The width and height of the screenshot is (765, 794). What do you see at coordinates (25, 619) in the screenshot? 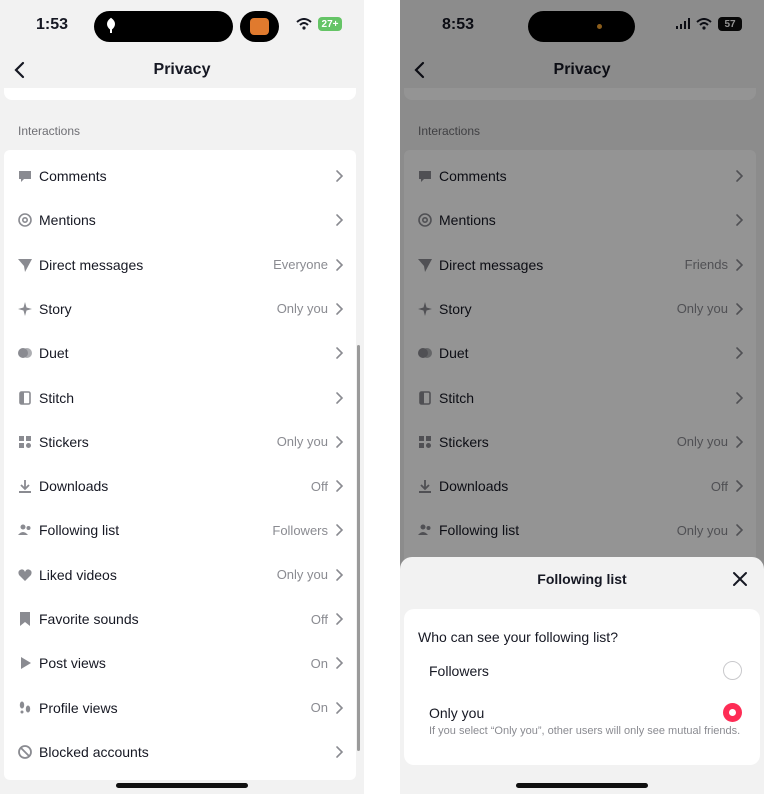
I see `bookmark-icon` at bounding box center [25, 619].